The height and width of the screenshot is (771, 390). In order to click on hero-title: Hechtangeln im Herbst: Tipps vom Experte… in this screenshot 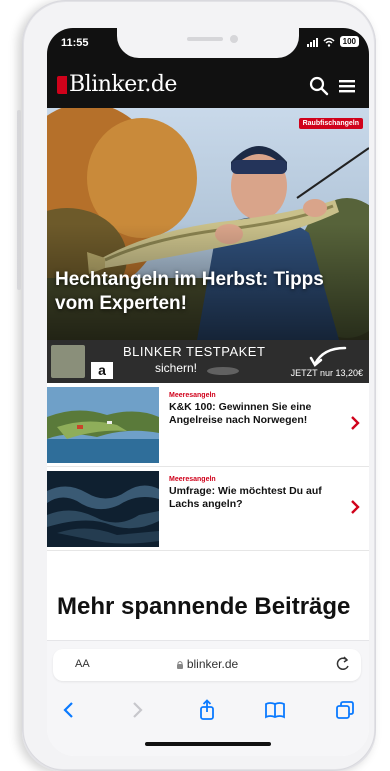, I will do `click(205, 292)`.